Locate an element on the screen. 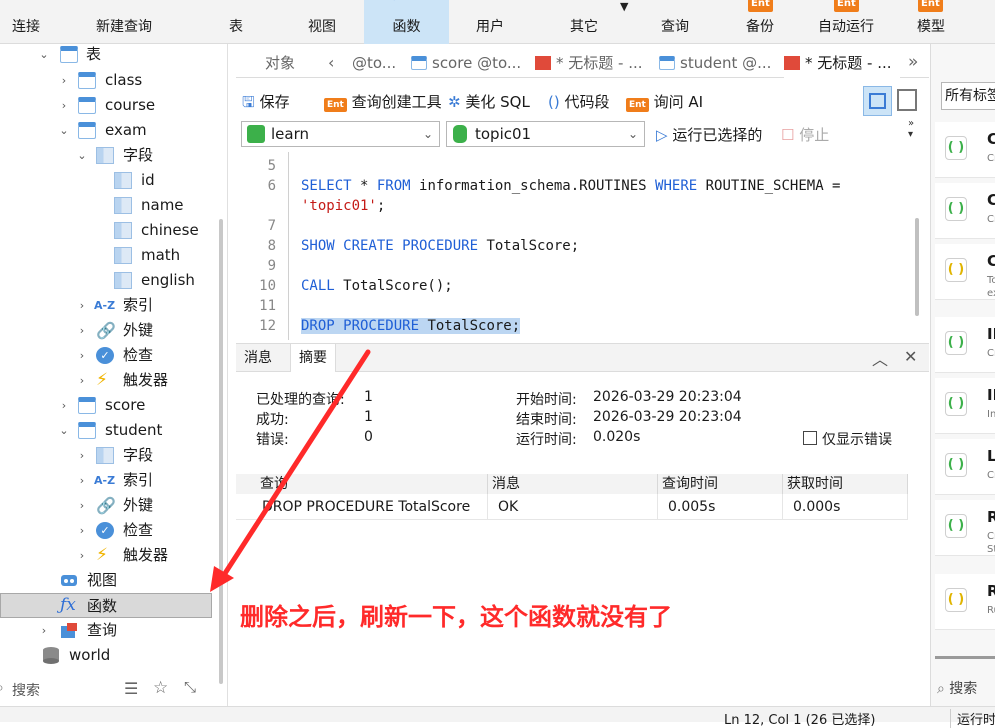  annotation-note: 删除之后，刷新一下，这个函数就没有了 is located at coordinates (456, 617).